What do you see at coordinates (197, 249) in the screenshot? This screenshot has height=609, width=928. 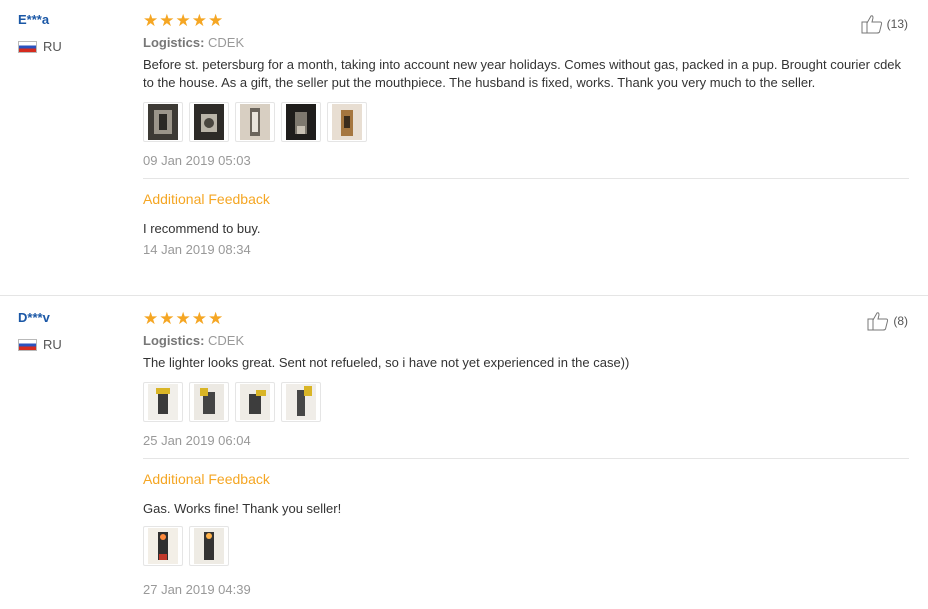 I see `additional-feedback-date: 14 Jan 2019 08:34` at bounding box center [197, 249].